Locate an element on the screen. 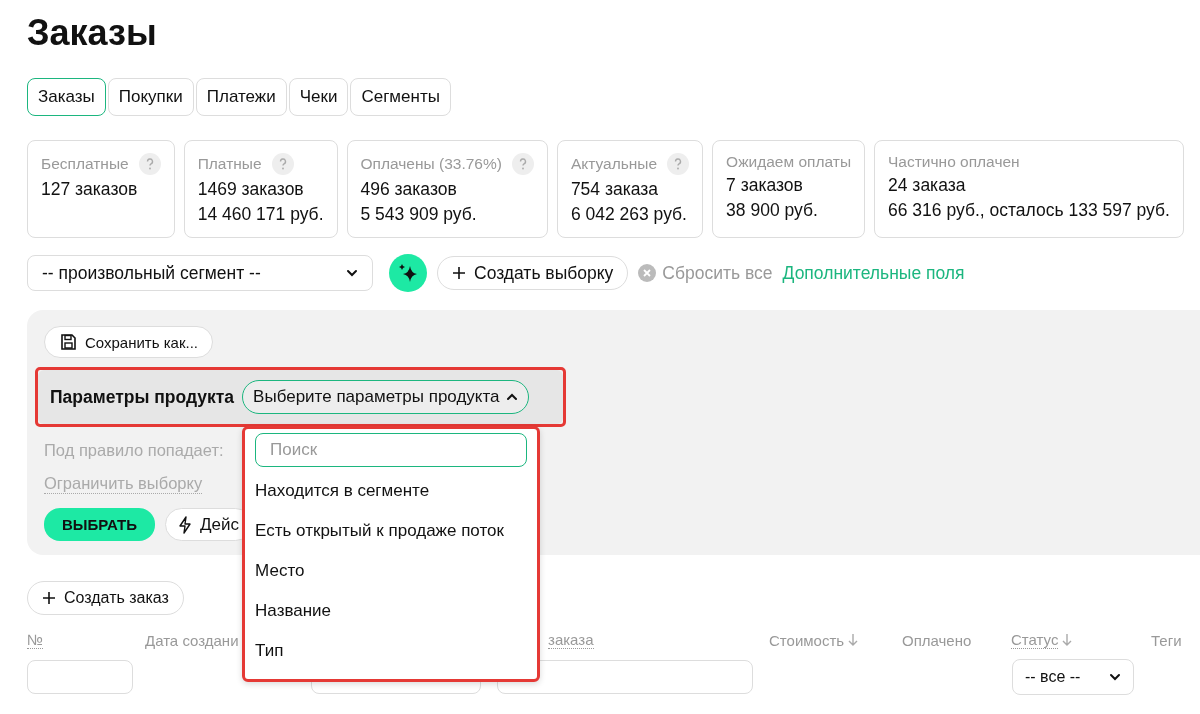 This screenshot has height=714, width=1200. dropdown-option: Название is located at coordinates (391, 611).